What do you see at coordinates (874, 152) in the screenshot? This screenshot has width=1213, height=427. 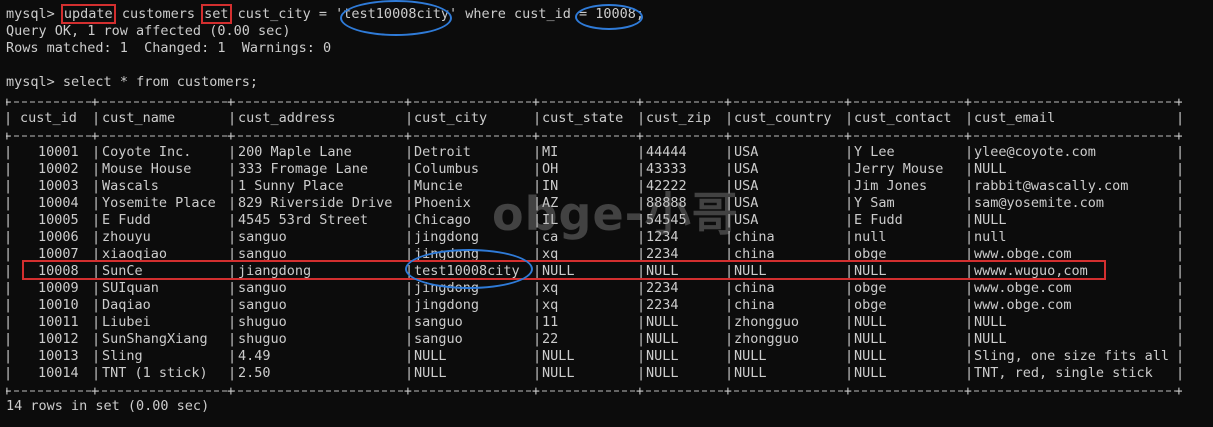 I see `table-cell: Y Lee` at bounding box center [874, 152].